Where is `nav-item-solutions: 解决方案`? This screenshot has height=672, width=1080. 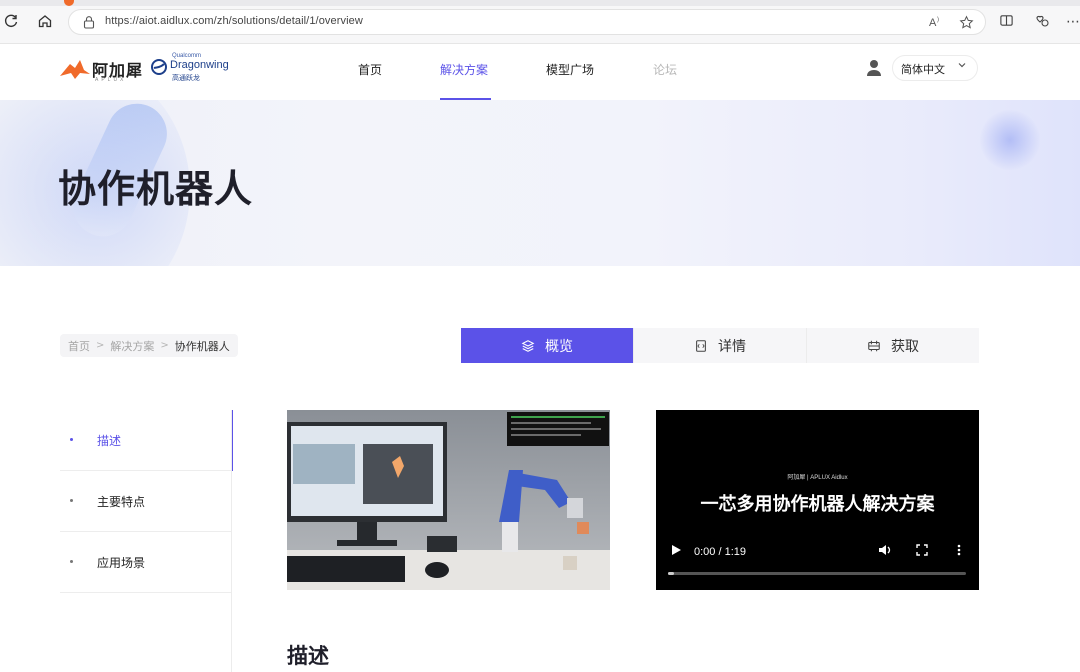
nav-item-solutions: 解决方案 is located at coordinates (464, 69).